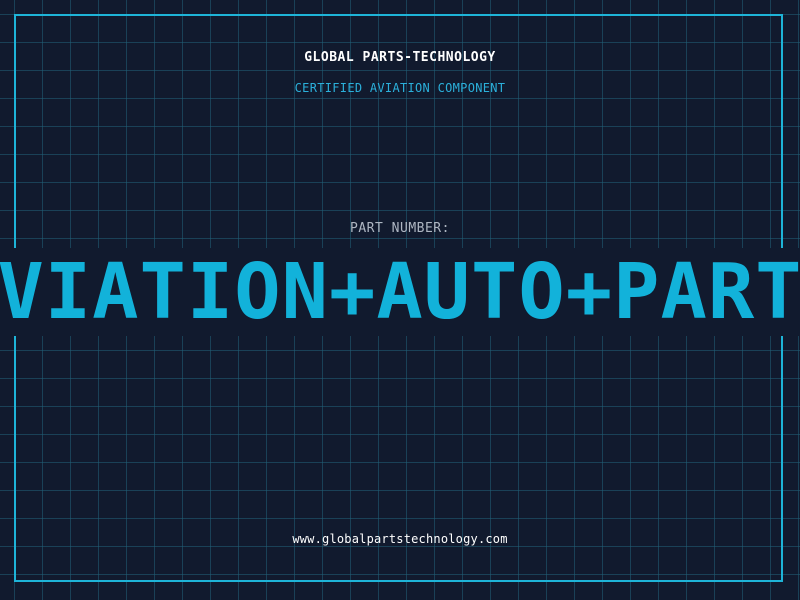 This screenshot has height=600, width=800. I want to click on part-number-label: PART NUMBER:, so click(400, 228).